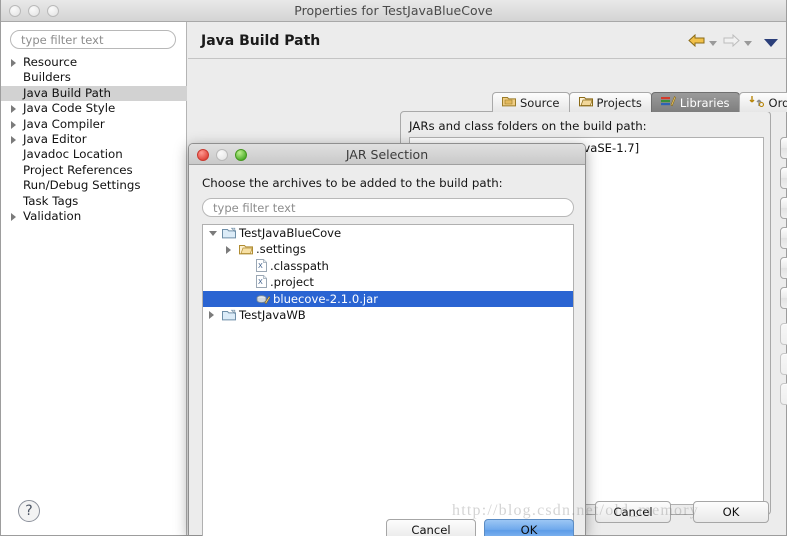  I want to click on tree-item: .settings, so click(388, 249).